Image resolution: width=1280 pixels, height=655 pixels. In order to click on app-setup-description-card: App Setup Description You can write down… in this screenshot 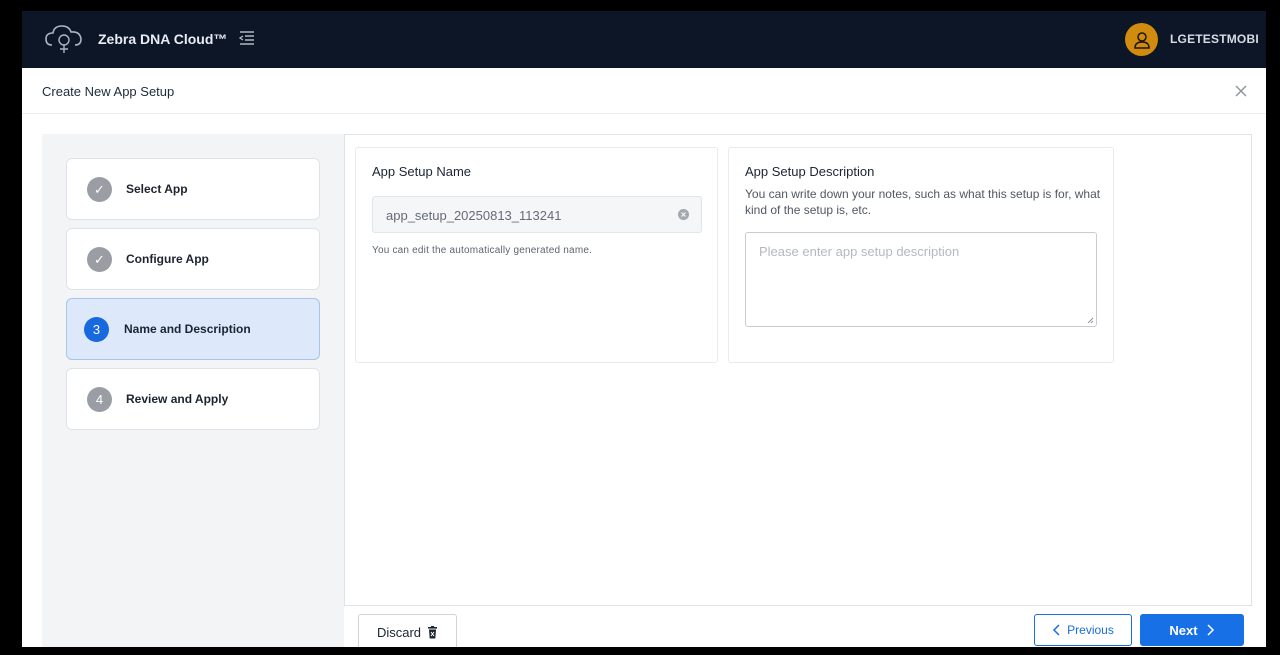, I will do `click(921, 255)`.